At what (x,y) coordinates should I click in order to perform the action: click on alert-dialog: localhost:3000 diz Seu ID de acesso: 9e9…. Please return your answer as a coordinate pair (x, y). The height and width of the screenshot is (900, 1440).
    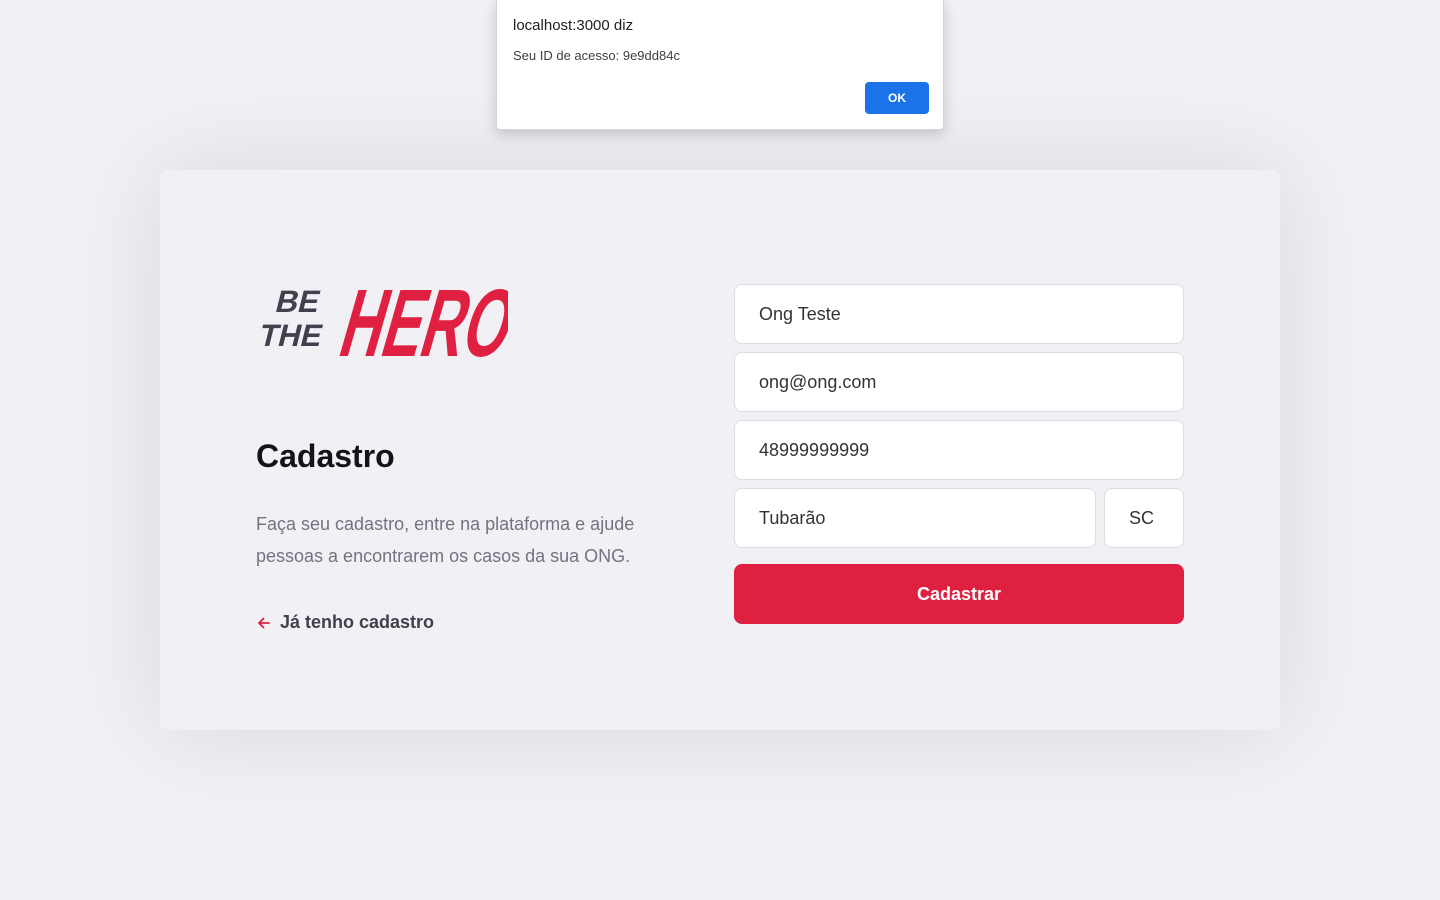
    Looking at the image, I should click on (720, 65).